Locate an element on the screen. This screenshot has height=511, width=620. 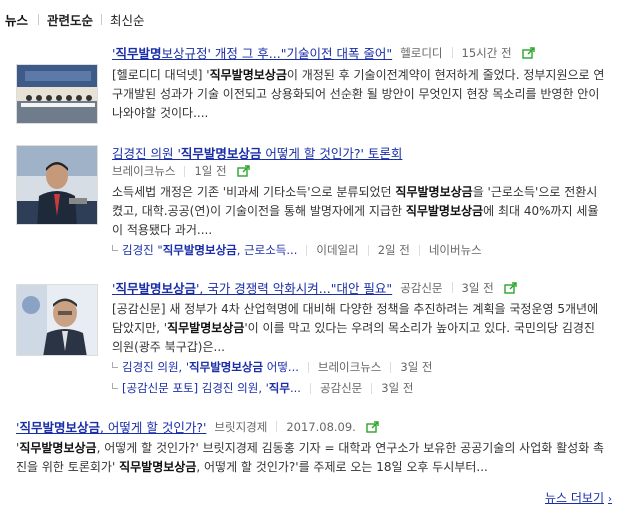
news-title-link: 김경진 의원 '직무발명보상금 어떻게 할 것인가?' 토론회 is located at coordinates (257, 152).